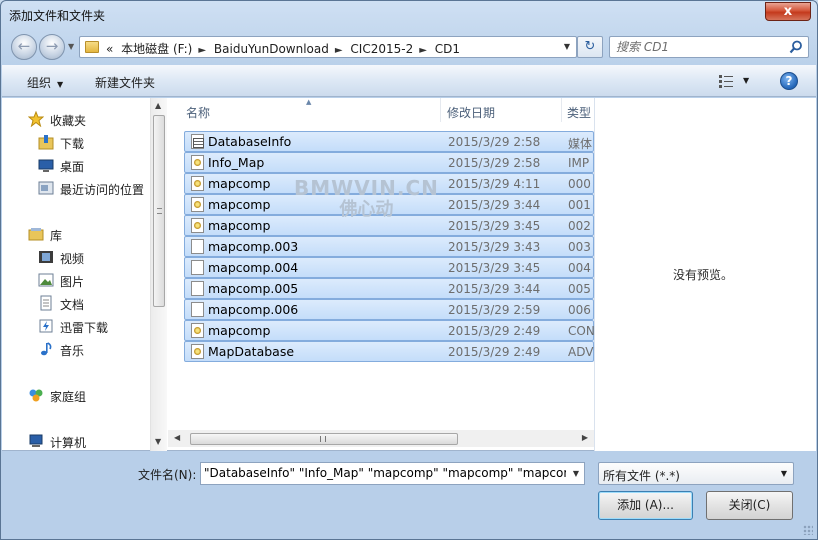 This screenshot has width=818, height=540. I want to click on nav-label-music: 音乐, so click(72, 351).